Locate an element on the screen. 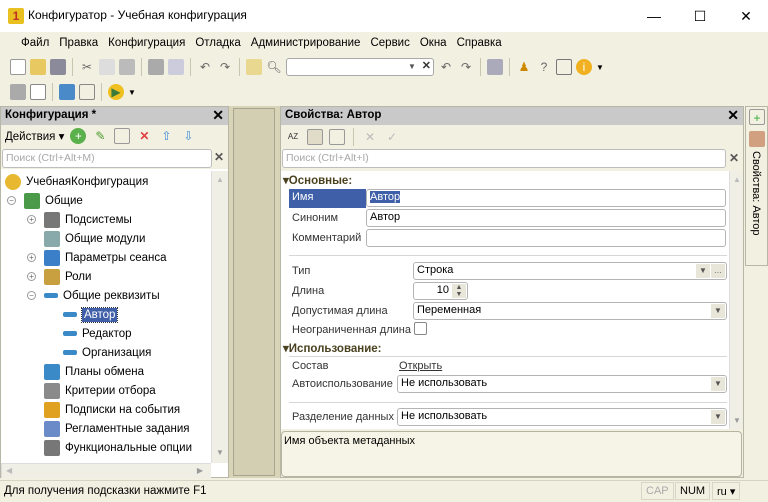  sort-alphabetical-icon: AZ is located at coordinates (293, 137).